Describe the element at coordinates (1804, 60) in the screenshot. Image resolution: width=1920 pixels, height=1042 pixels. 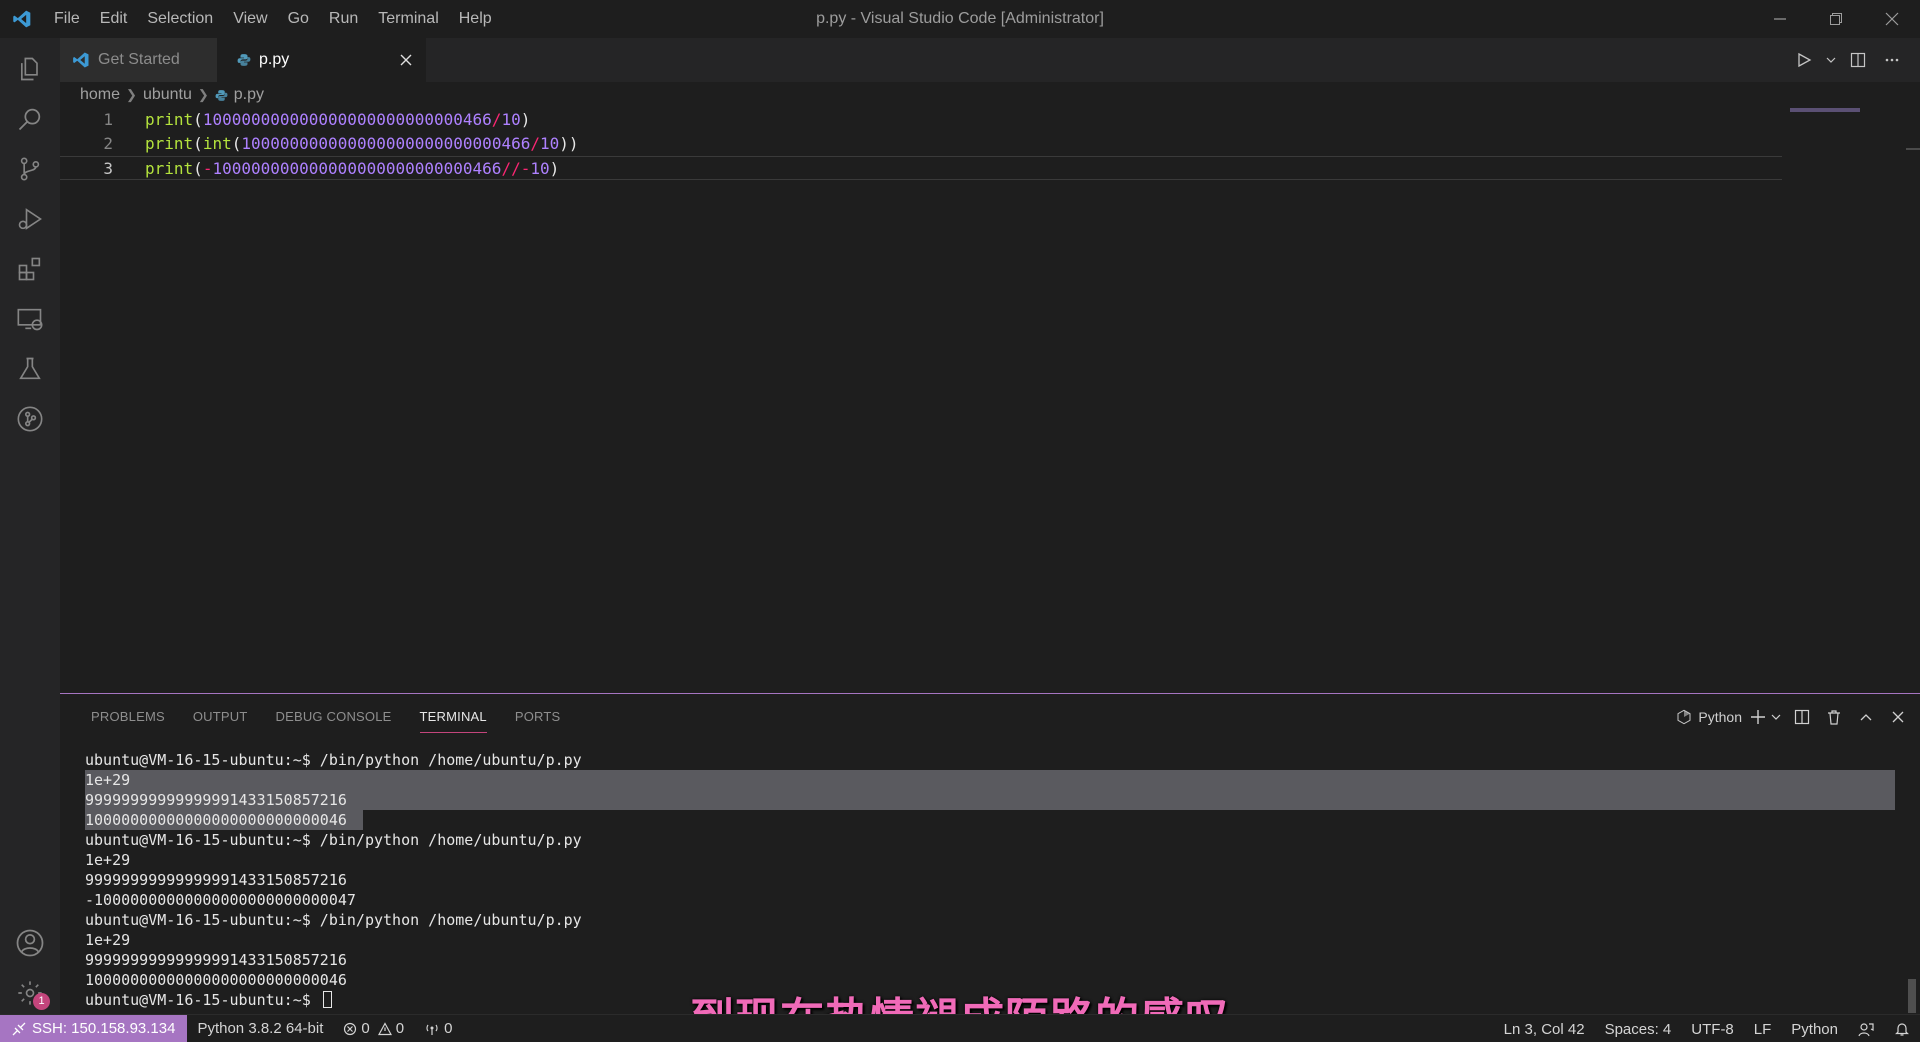
I see `run-python-file-button` at that location.